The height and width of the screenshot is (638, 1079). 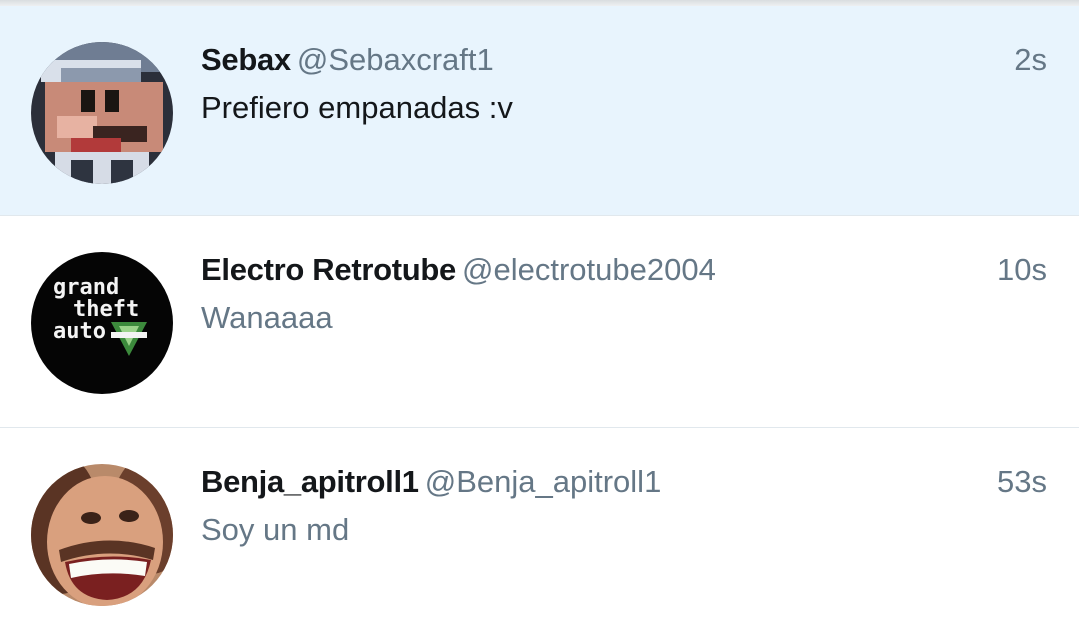 What do you see at coordinates (328, 269) in the screenshot?
I see `display-name: Electro Retrotube` at bounding box center [328, 269].